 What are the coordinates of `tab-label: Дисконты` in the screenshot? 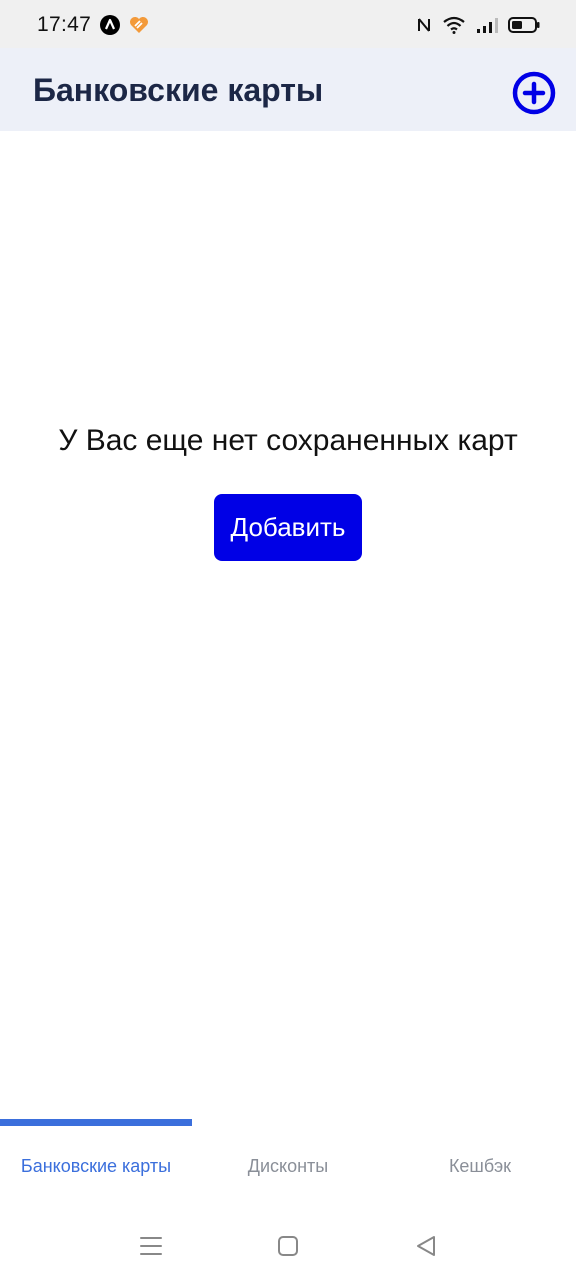 It's located at (288, 1166).